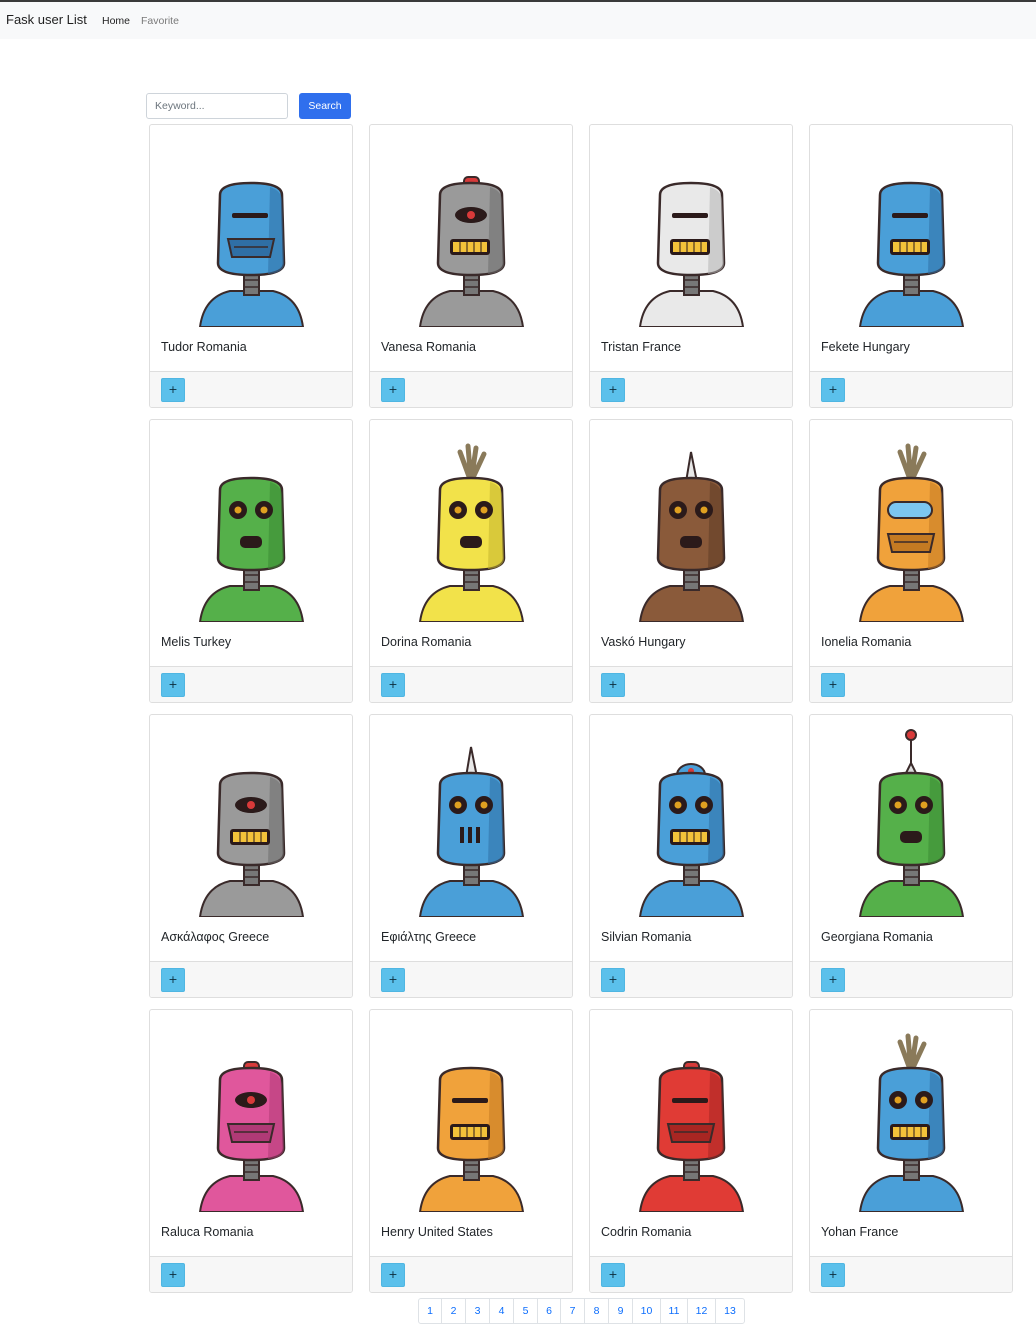 The image size is (1036, 1336). What do you see at coordinates (426, 642) in the screenshot?
I see `user-name: Dorina Romania` at bounding box center [426, 642].